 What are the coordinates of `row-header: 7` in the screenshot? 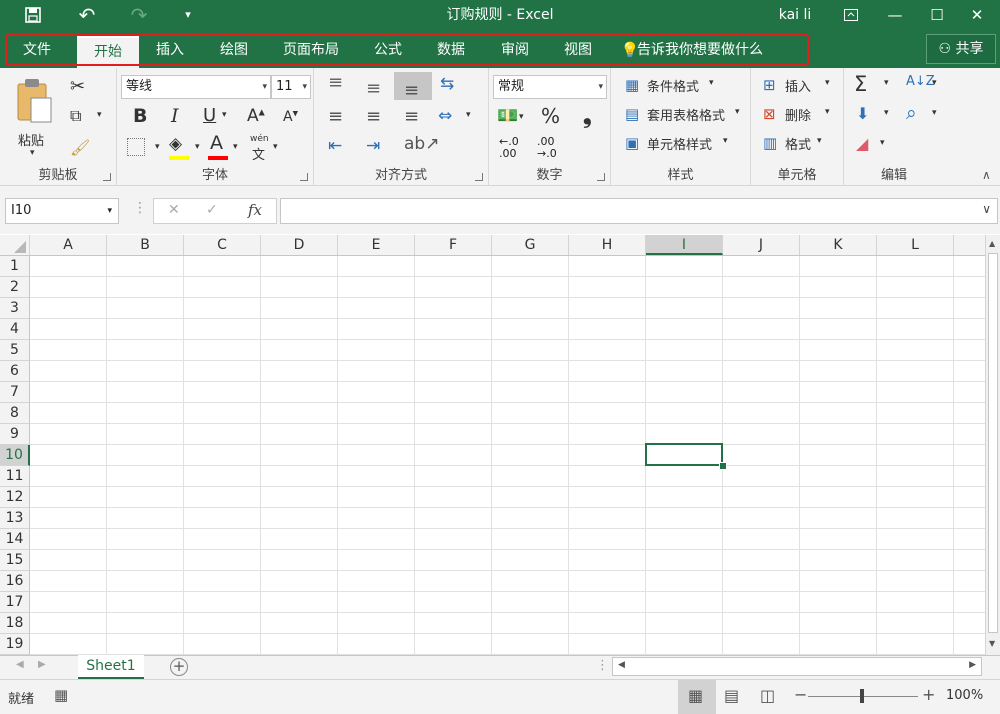 It's located at (15, 392).